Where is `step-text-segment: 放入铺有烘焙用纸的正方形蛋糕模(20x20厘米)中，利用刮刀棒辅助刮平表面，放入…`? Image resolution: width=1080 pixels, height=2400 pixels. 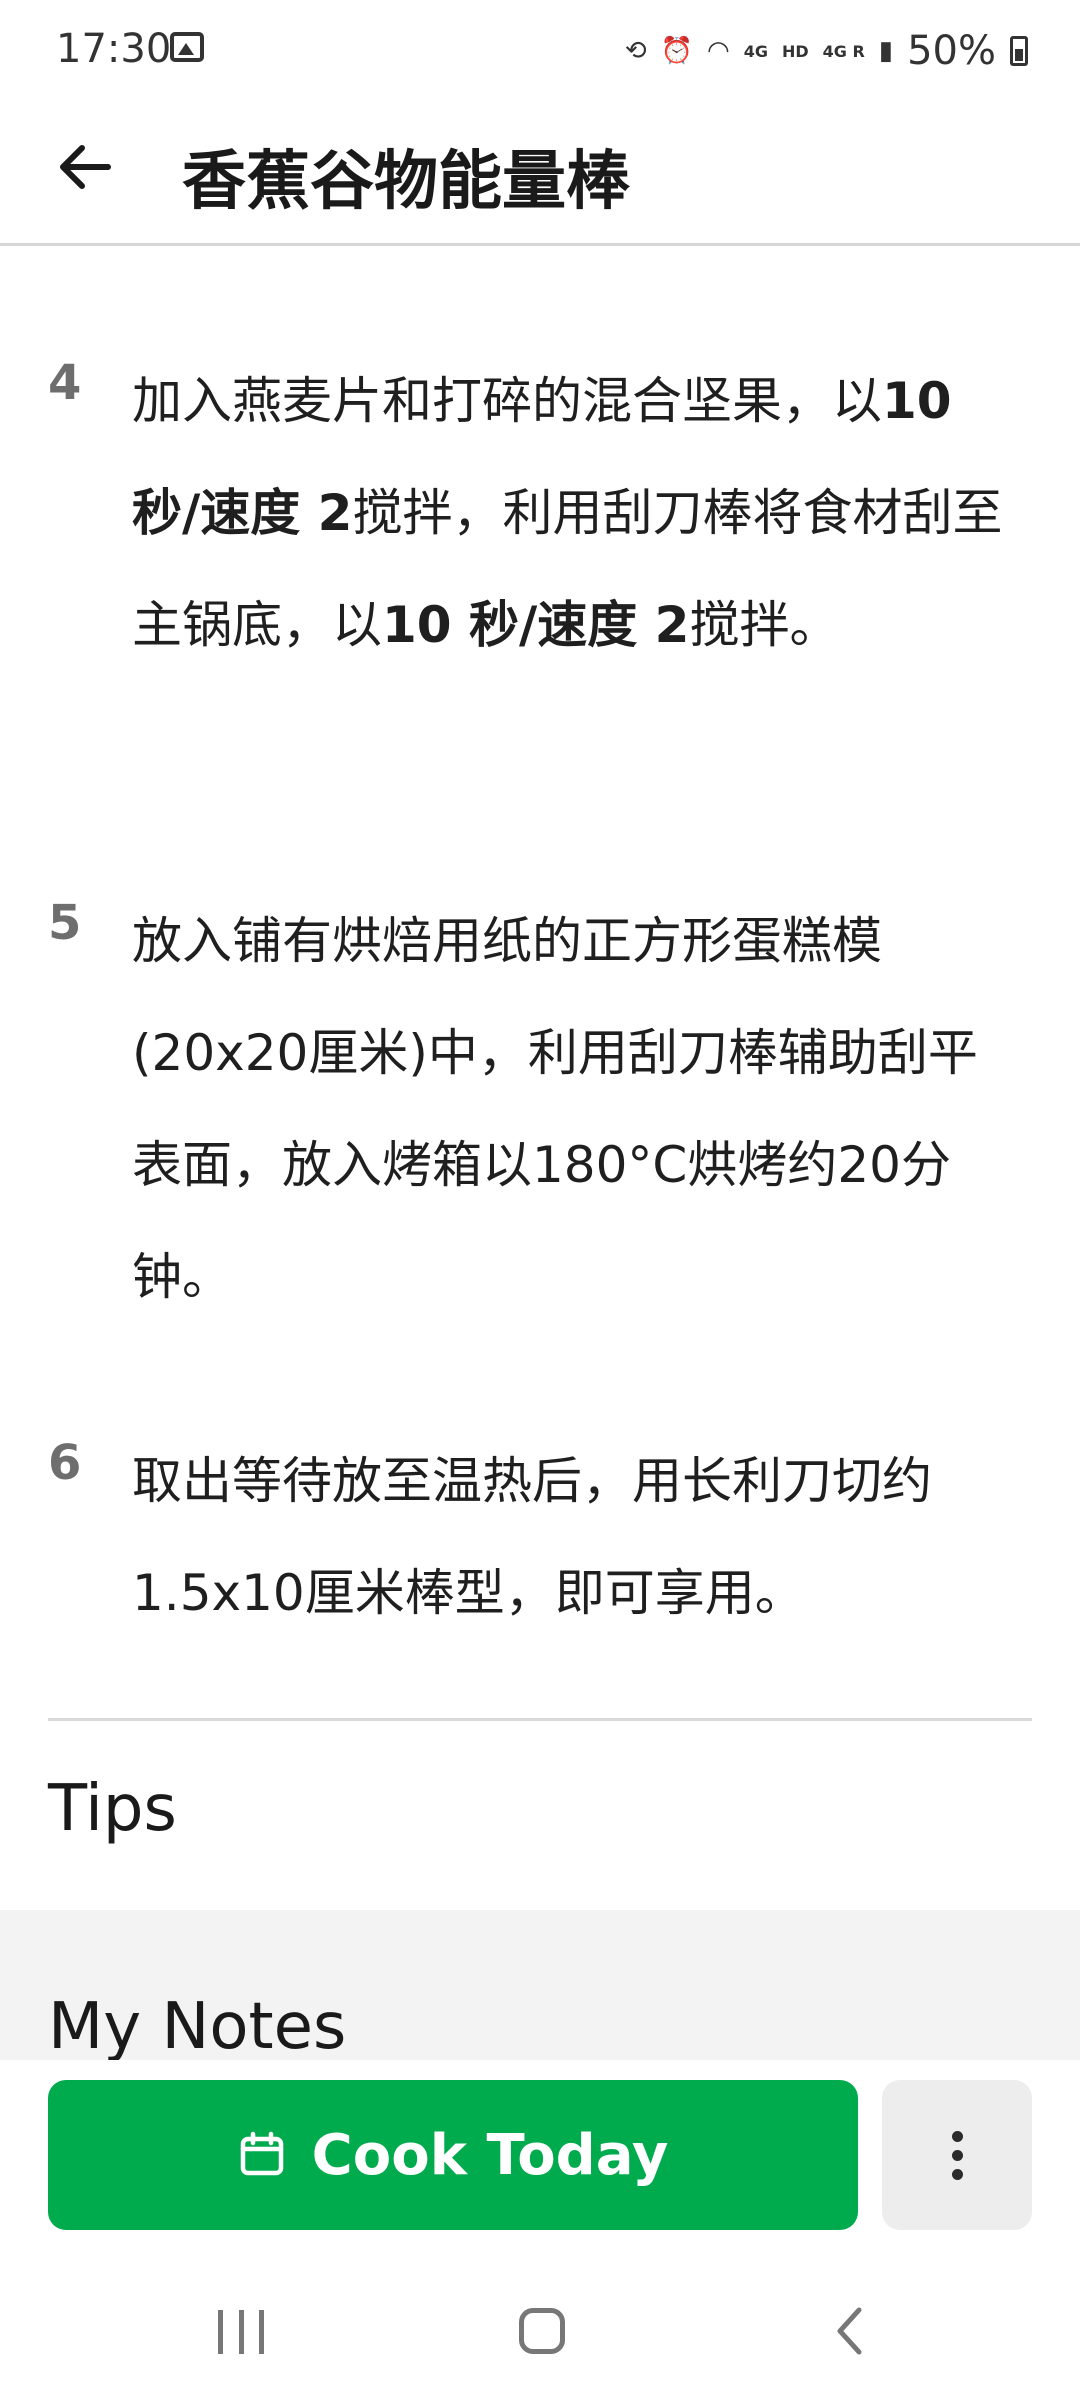 step-text-segment: 放入铺有烘焙用纸的正方形蛋糕模(20x20厘米)中，利用刮刀棒辅助刮平表面，放入… is located at coordinates (555, 1109).